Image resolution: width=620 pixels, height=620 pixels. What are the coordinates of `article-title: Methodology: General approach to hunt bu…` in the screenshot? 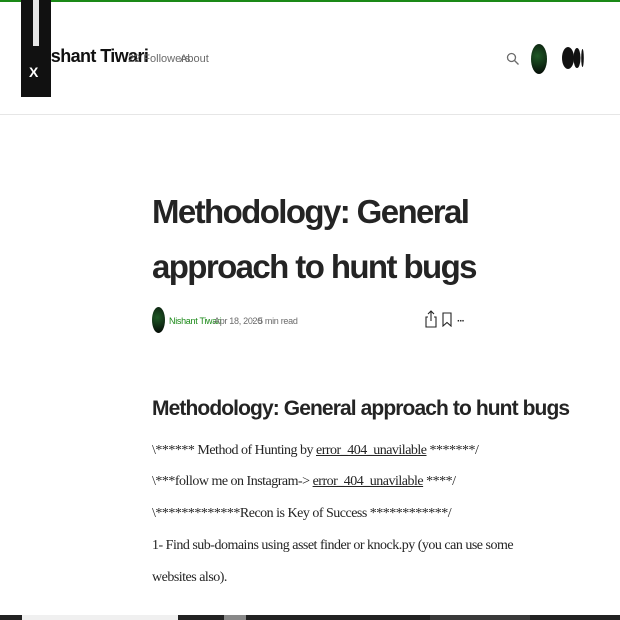 It's located at (314, 239).